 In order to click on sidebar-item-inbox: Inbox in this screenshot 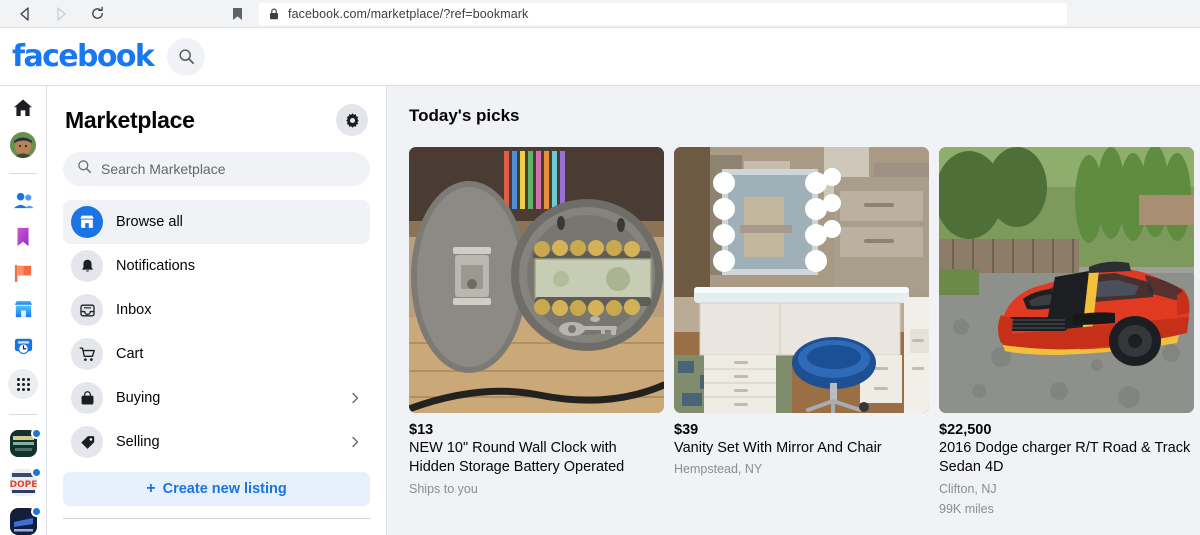, I will do `click(216, 310)`.